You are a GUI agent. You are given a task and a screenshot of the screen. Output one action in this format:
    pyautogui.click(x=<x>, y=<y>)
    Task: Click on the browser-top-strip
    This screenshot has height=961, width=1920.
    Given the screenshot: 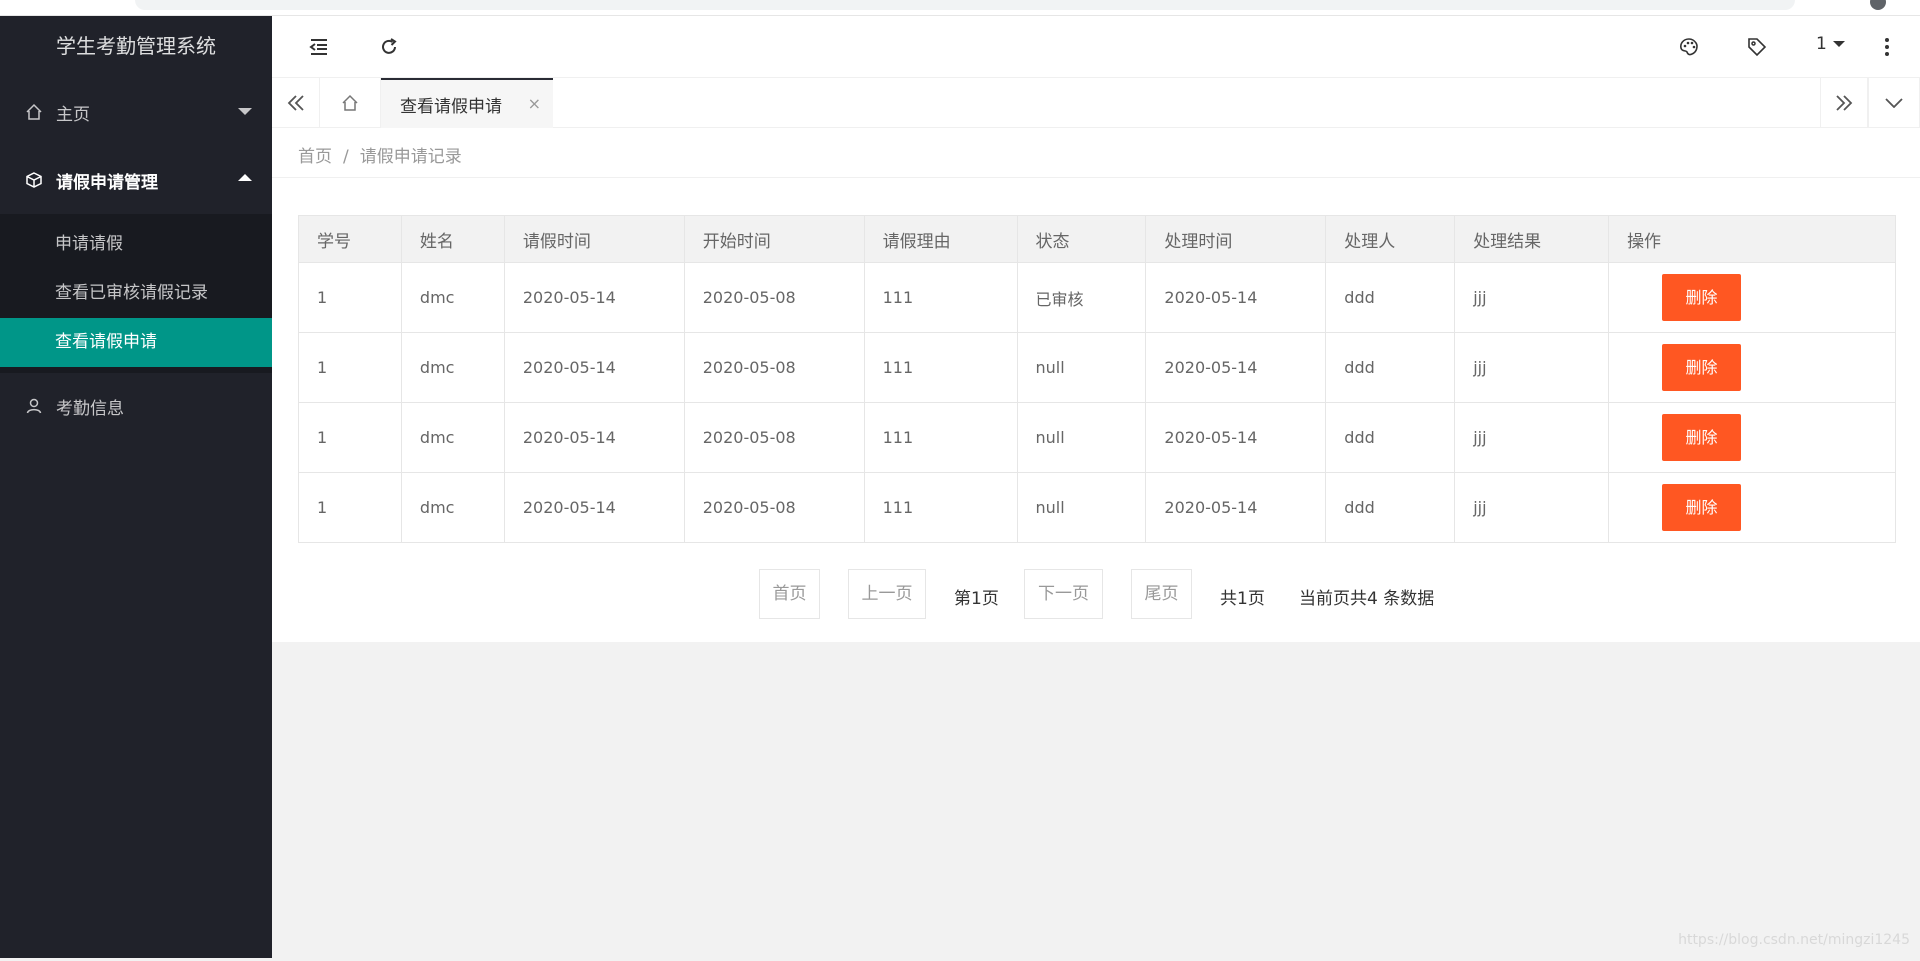 What is the action you would take?
    pyautogui.click(x=960, y=8)
    